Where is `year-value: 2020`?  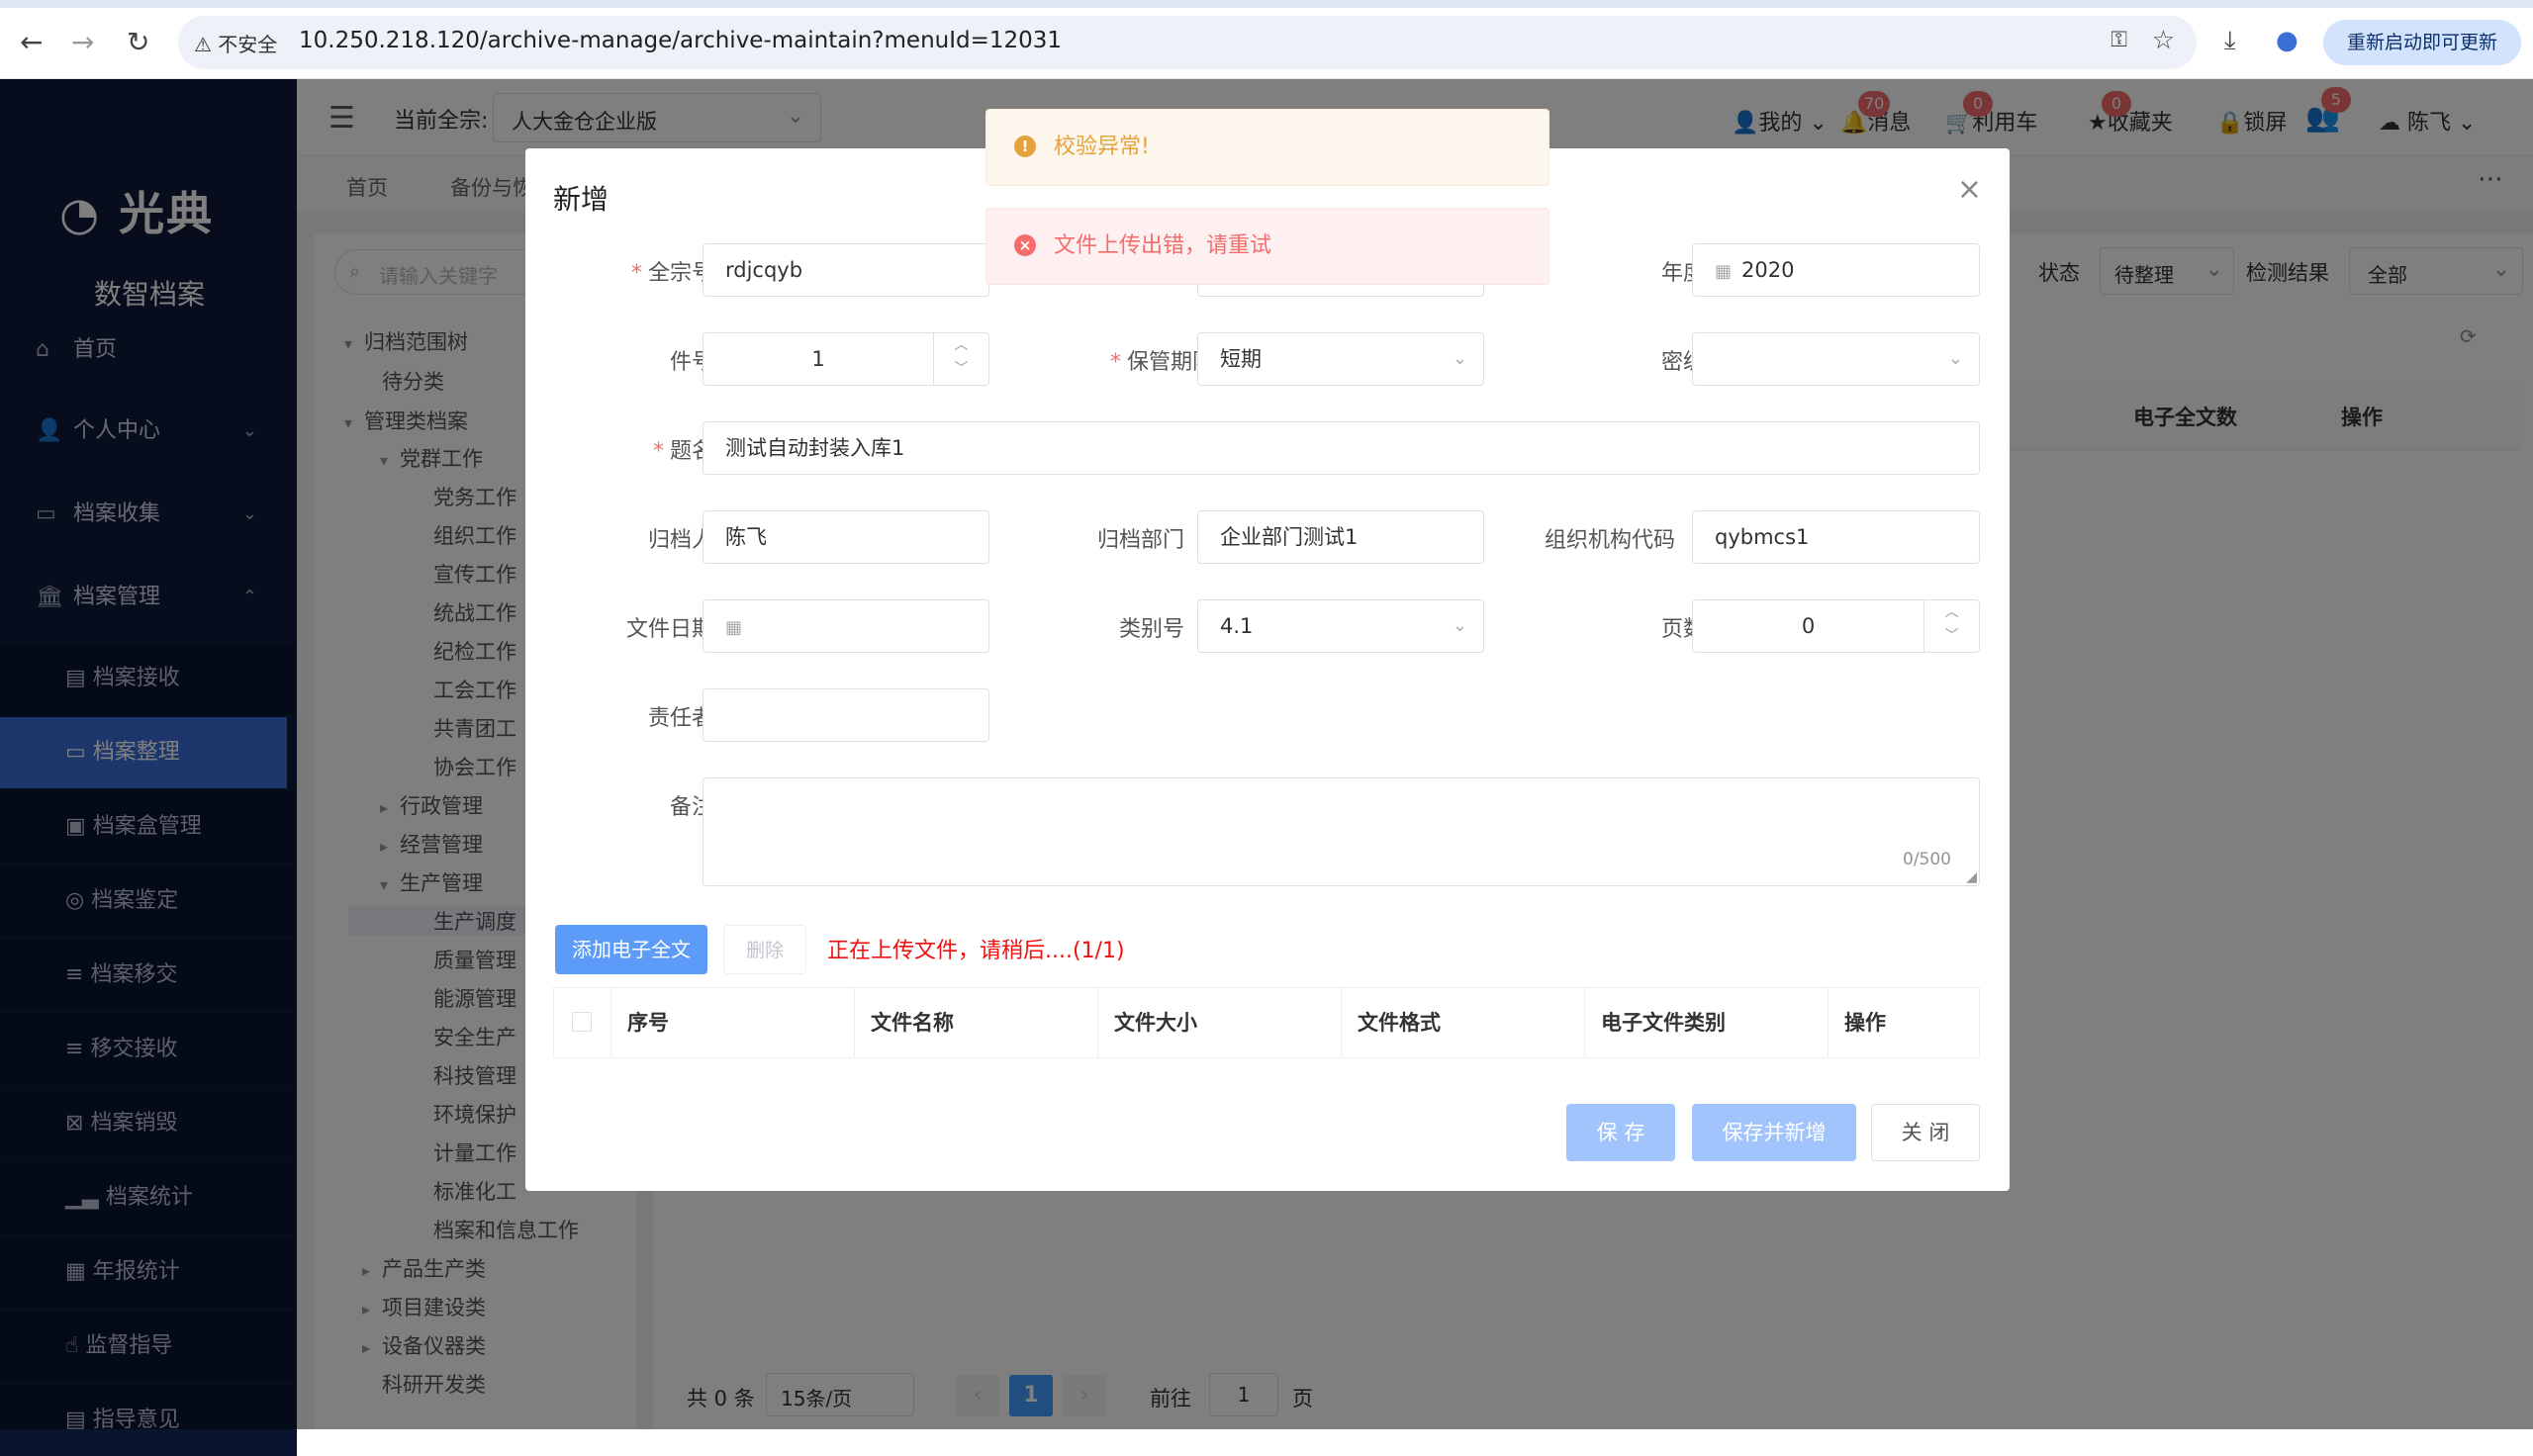
year-value: 2020 is located at coordinates (1768, 270).